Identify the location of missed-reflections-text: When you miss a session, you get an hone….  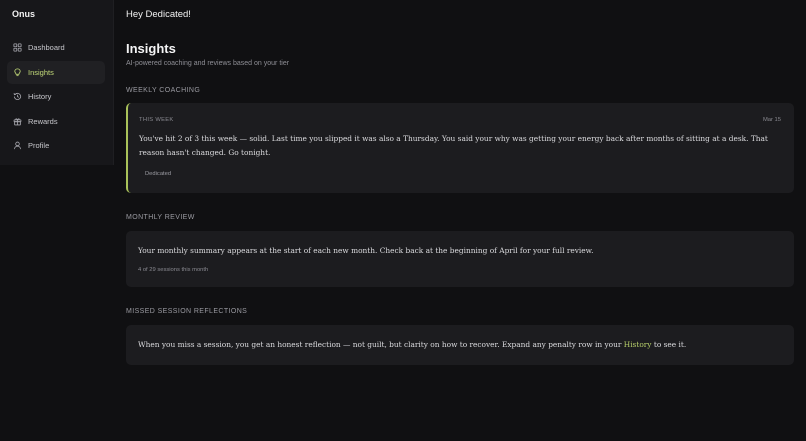
(463, 345).